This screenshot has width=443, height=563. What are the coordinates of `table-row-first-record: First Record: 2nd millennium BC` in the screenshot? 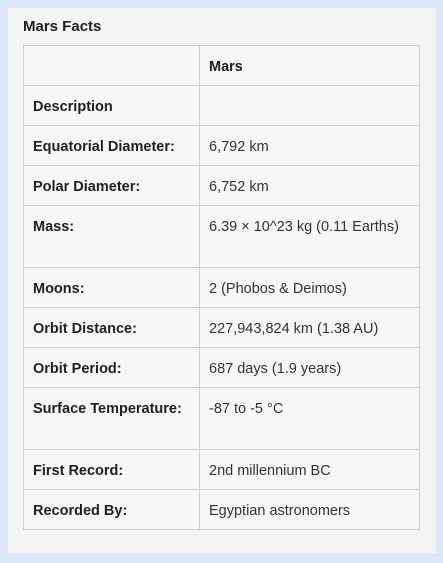 It's located at (221, 469).